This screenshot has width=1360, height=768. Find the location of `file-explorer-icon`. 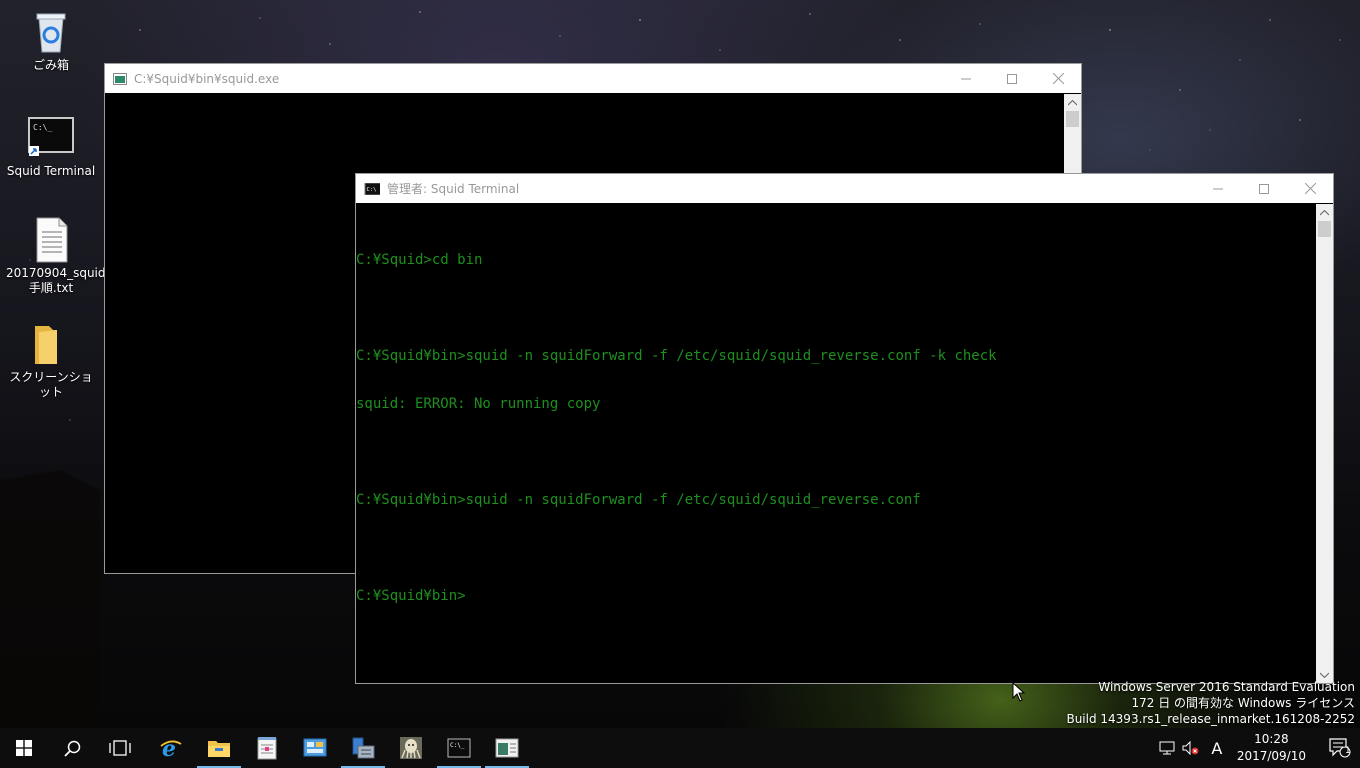

file-explorer-icon is located at coordinates (219, 749).